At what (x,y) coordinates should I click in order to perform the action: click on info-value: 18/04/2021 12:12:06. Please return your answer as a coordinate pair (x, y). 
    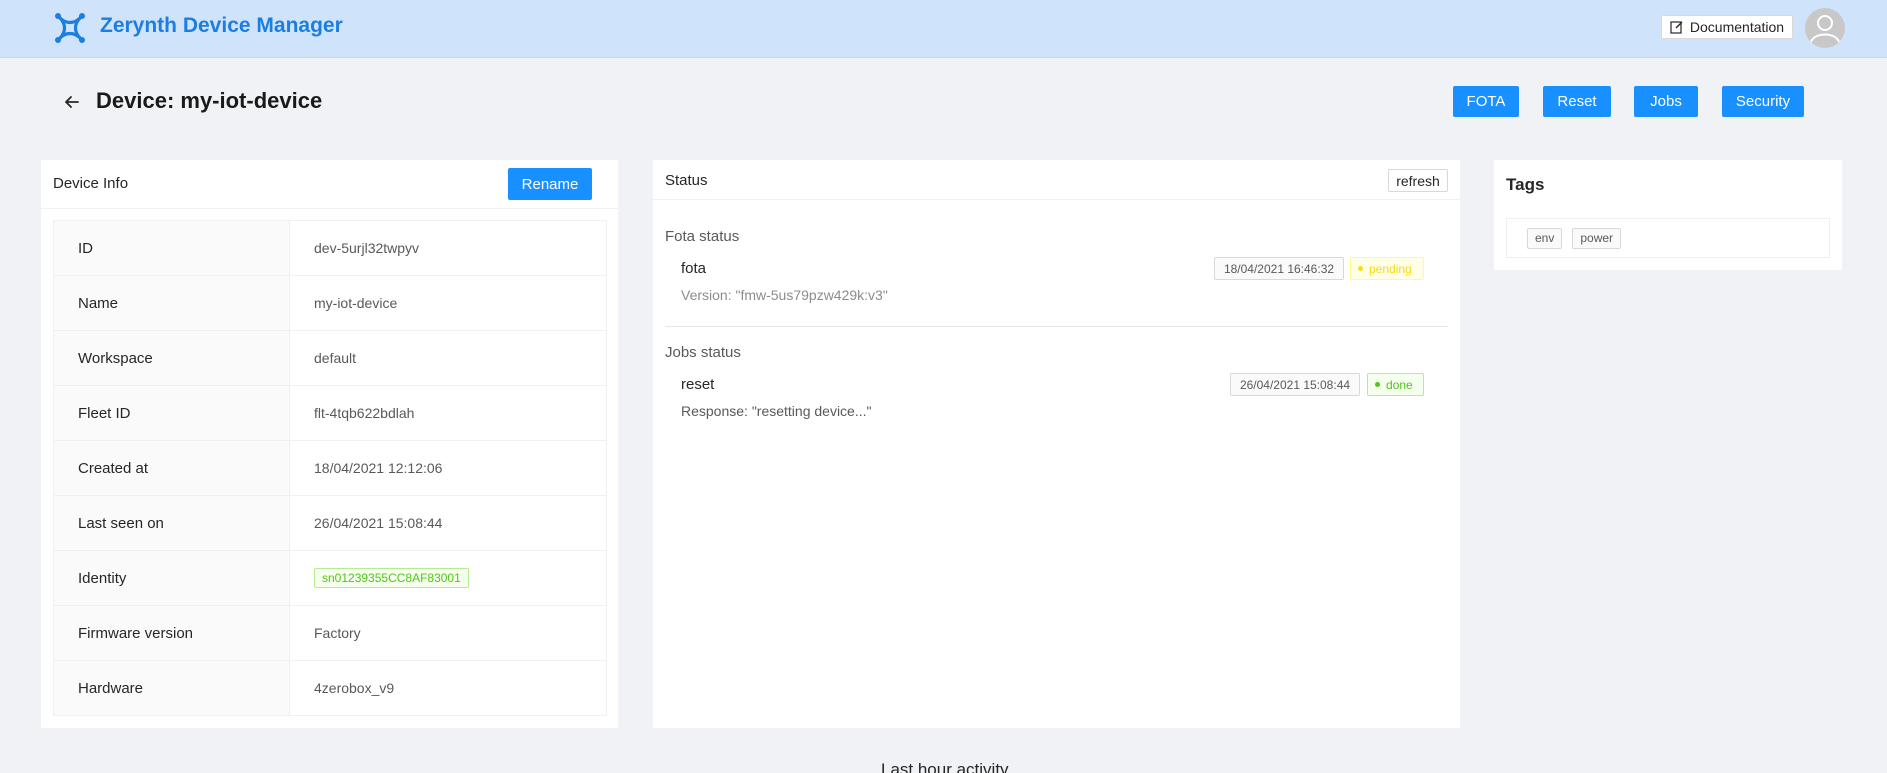
    Looking at the image, I should click on (378, 468).